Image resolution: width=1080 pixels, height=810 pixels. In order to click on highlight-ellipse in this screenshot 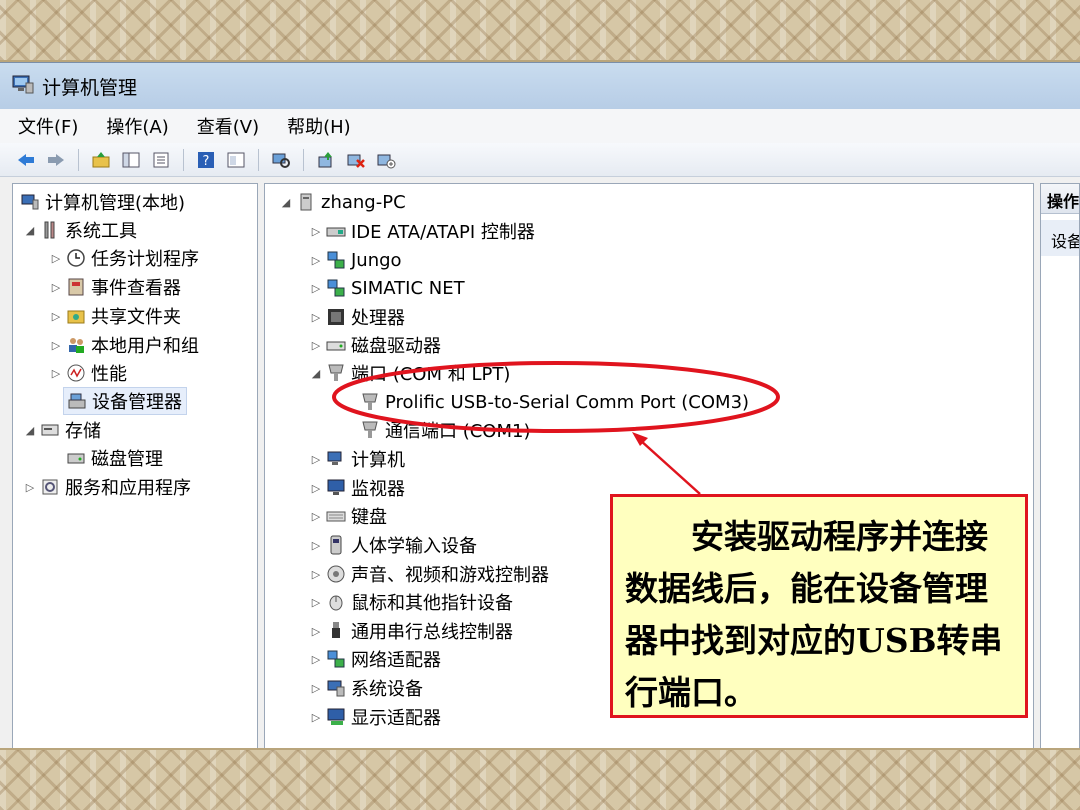, I will do `click(556, 397)`.